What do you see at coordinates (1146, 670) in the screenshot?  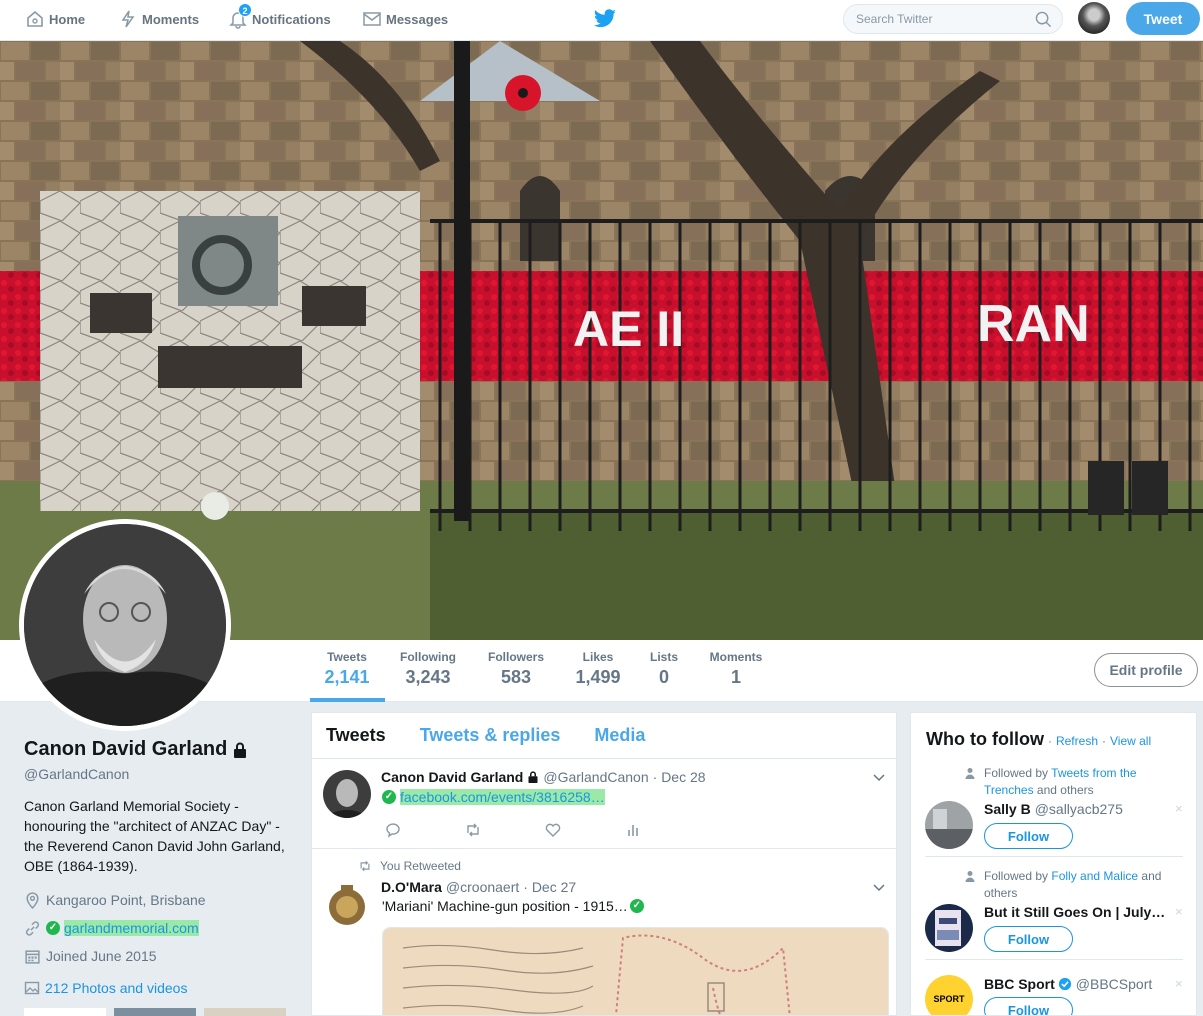 I see `edit-profile-button: Edit profile` at bounding box center [1146, 670].